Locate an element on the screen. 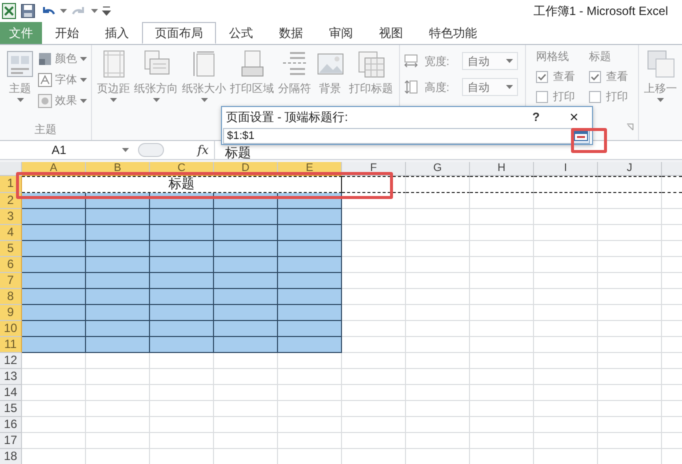 The height and width of the screenshot is (464, 682). row-header: 4 is located at coordinates (11, 233).